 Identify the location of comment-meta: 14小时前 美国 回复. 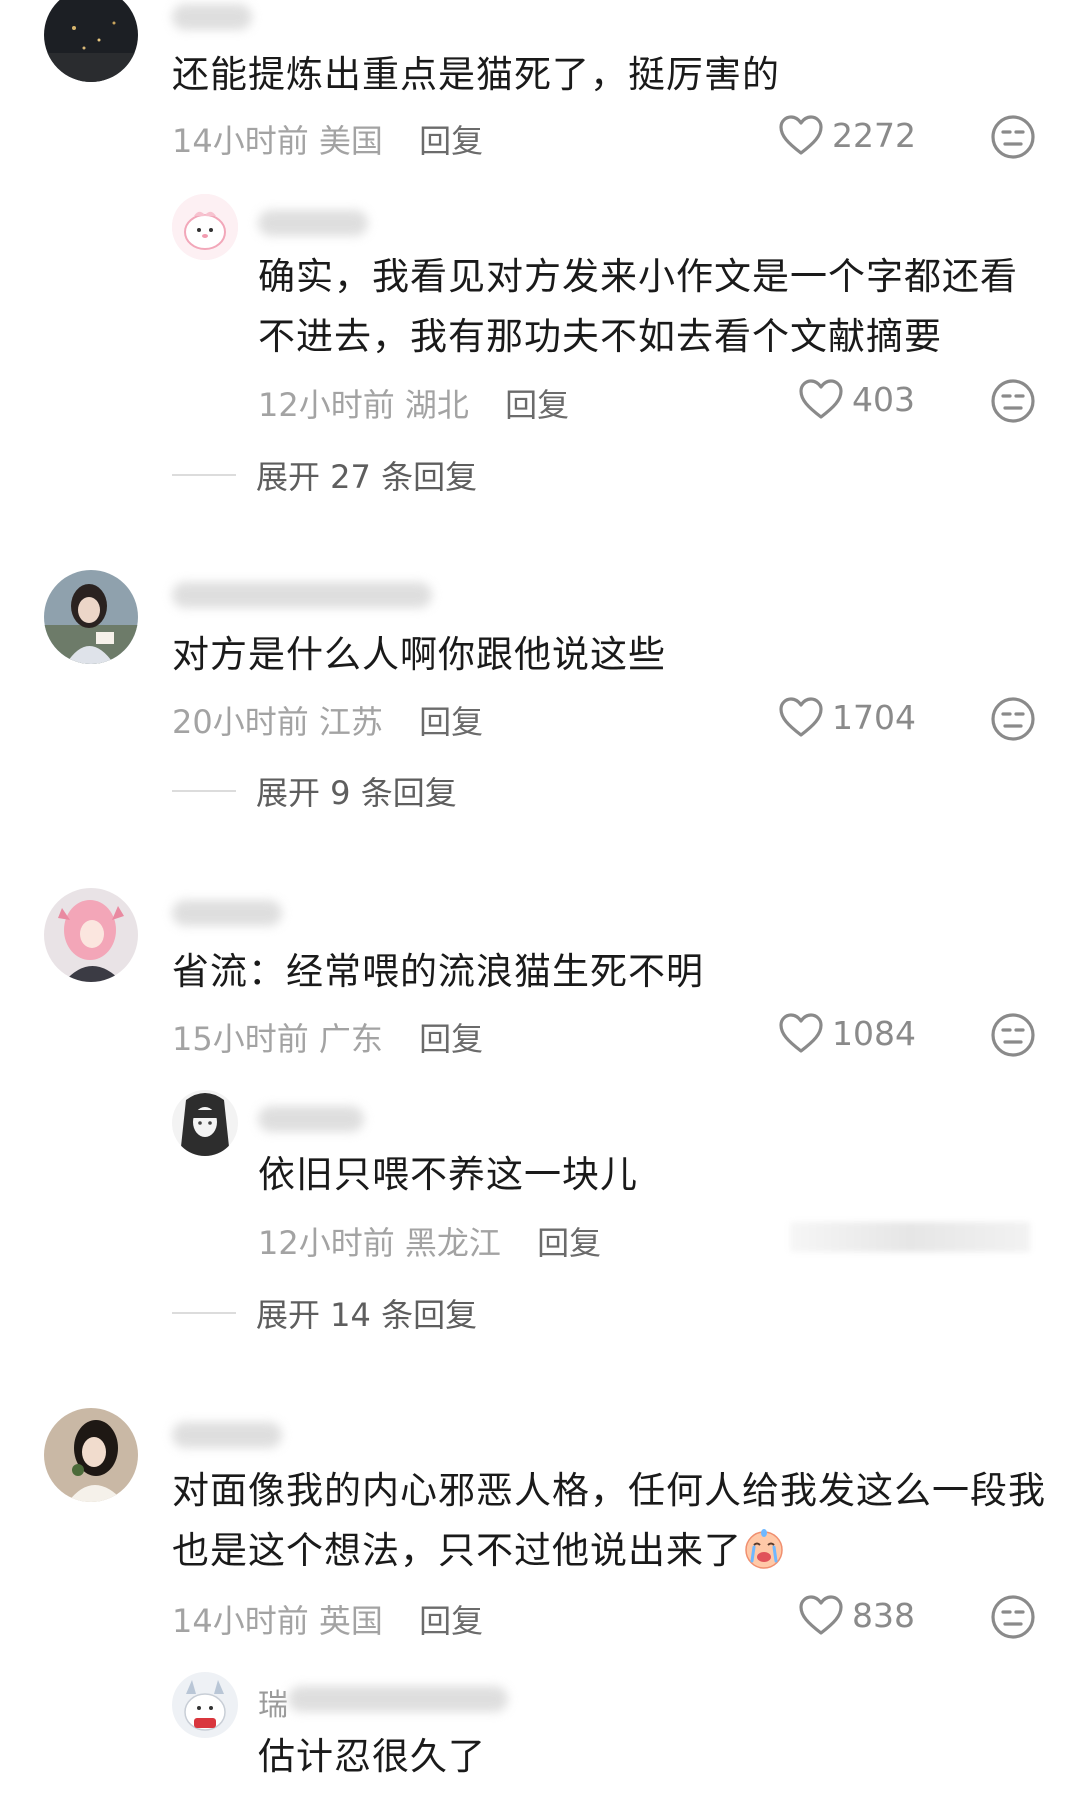
(327, 139).